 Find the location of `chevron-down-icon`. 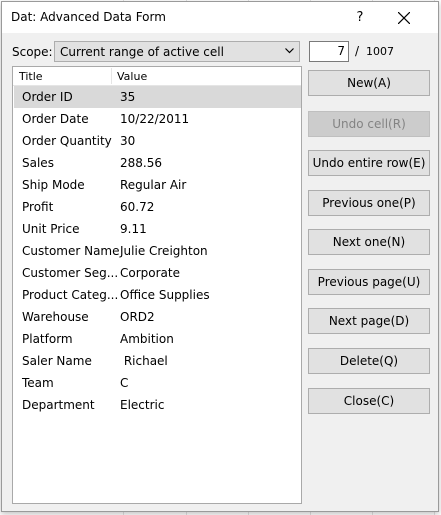

chevron-down-icon is located at coordinates (289, 51).